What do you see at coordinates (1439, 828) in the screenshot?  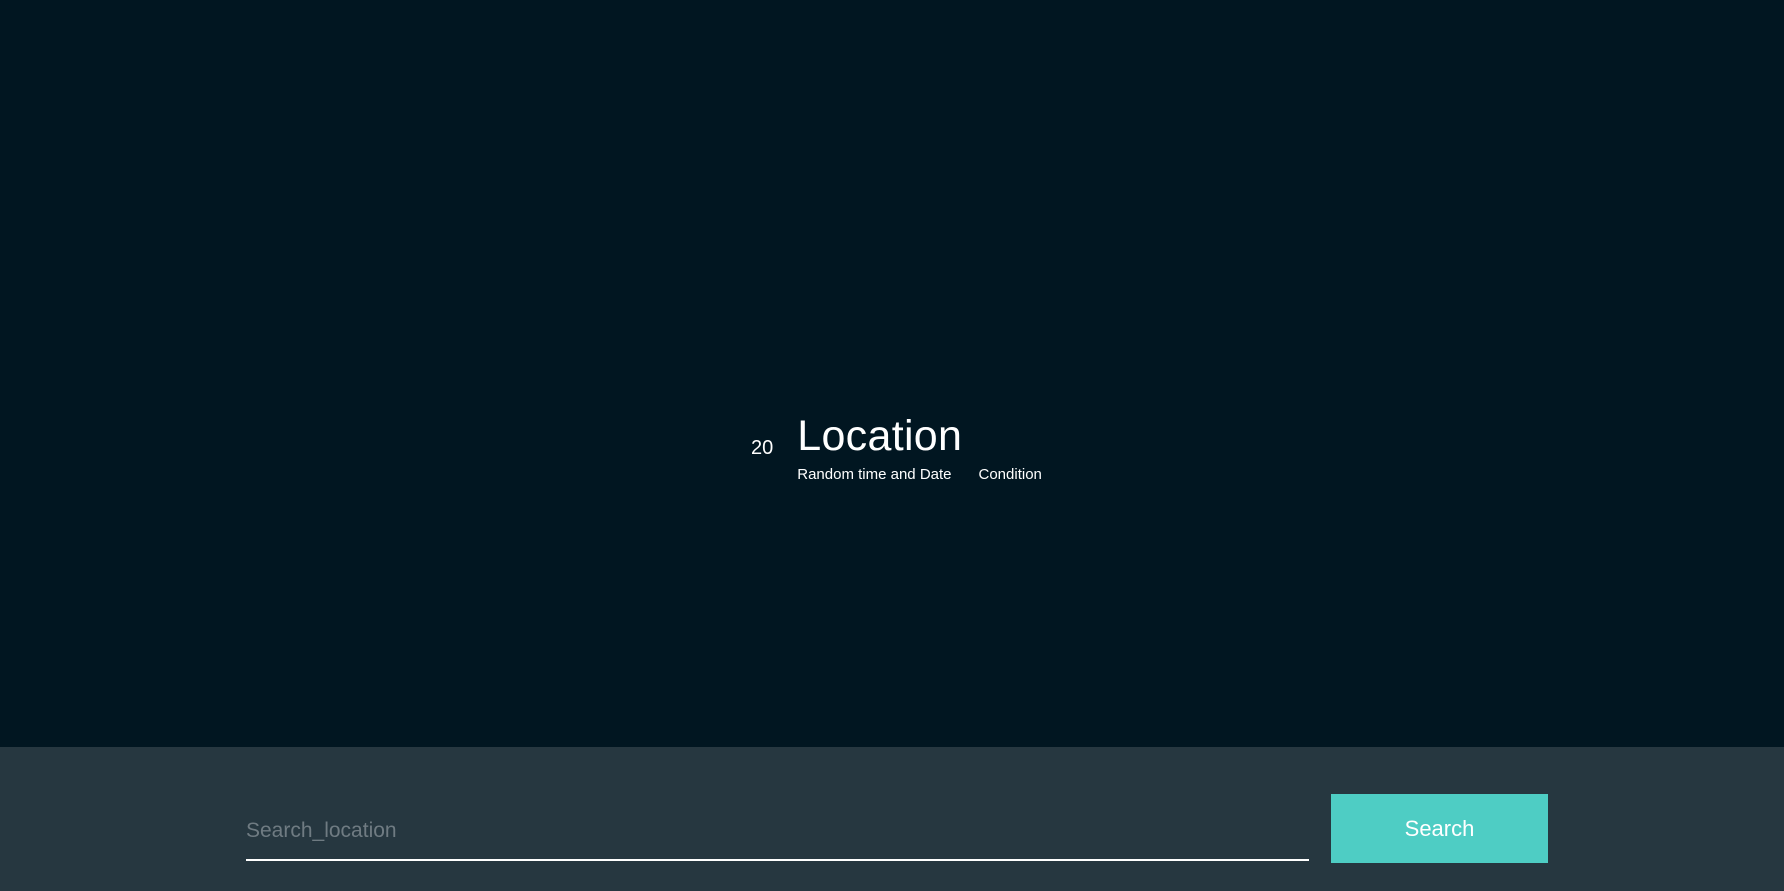 I see `search-button: Search` at bounding box center [1439, 828].